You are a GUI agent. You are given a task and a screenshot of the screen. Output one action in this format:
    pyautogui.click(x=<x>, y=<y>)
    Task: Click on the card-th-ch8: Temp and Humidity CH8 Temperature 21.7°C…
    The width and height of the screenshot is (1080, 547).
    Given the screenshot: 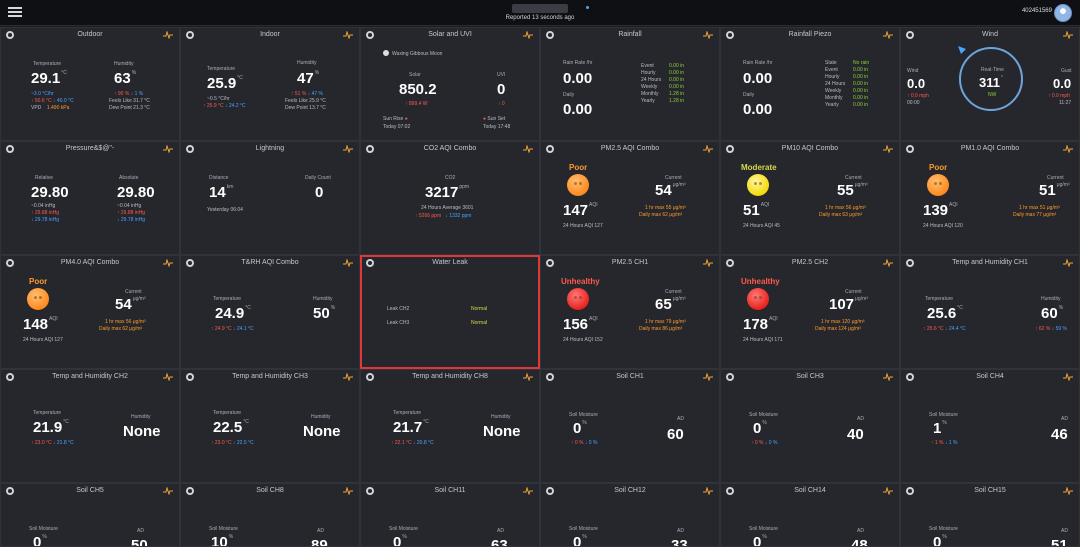 What is the action you would take?
    pyautogui.click(x=450, y=426)
    